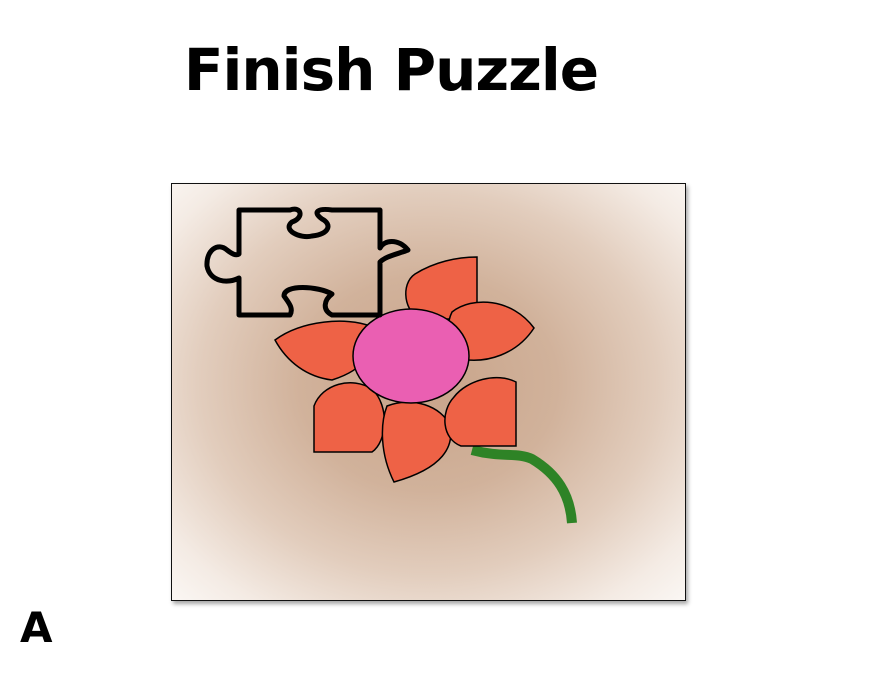 This screenshot has height=686, width=872. Describe the element at coordinates (349, 417) in the screenshot. I see `flower-petal-lower-left` at that location.